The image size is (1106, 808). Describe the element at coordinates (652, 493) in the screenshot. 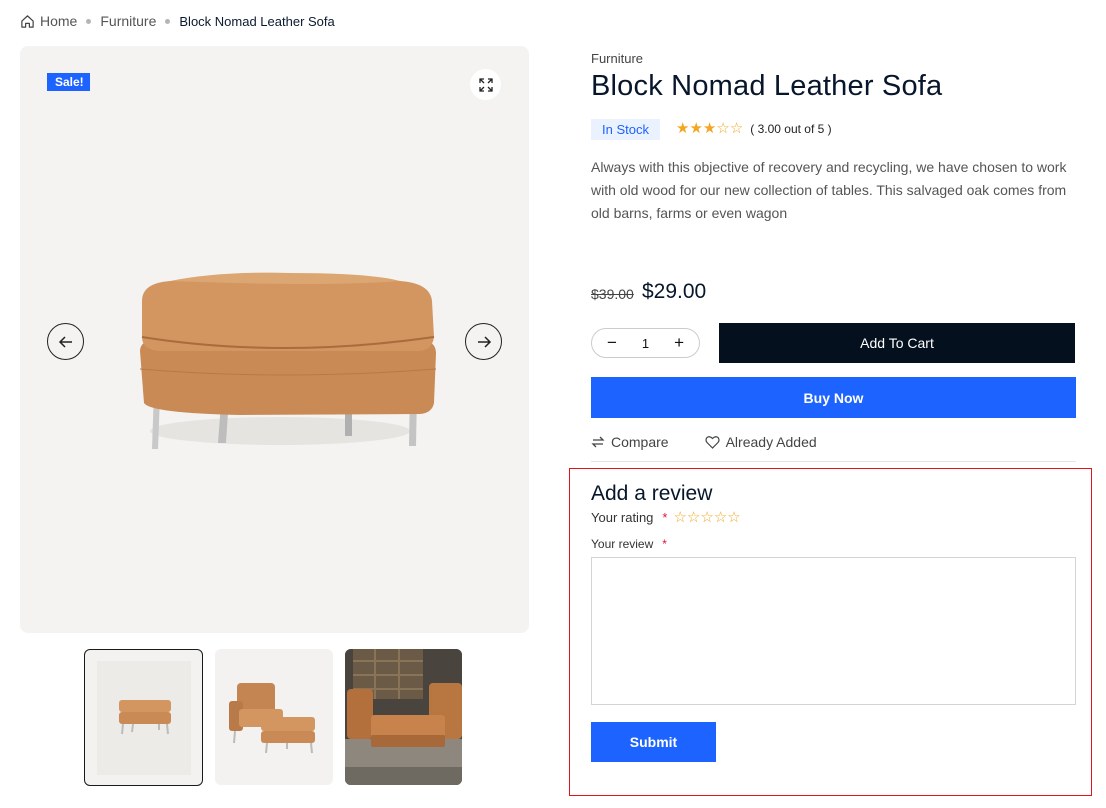

I see `review-title: Add a review` at that location.